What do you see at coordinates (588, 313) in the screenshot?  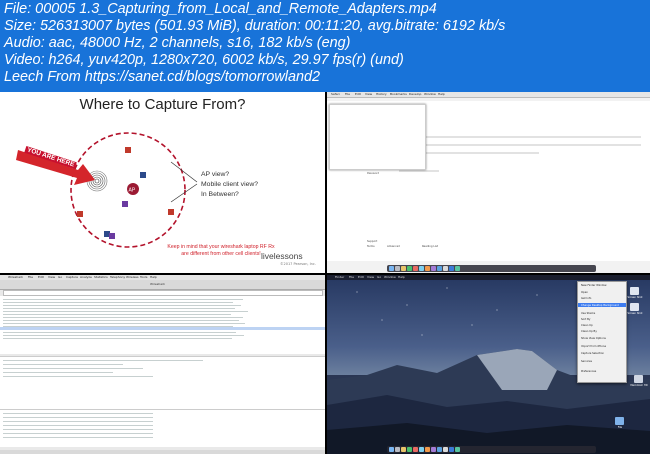 I see `context-menu-item: Use Stacks` at bounding box center [588, 313].